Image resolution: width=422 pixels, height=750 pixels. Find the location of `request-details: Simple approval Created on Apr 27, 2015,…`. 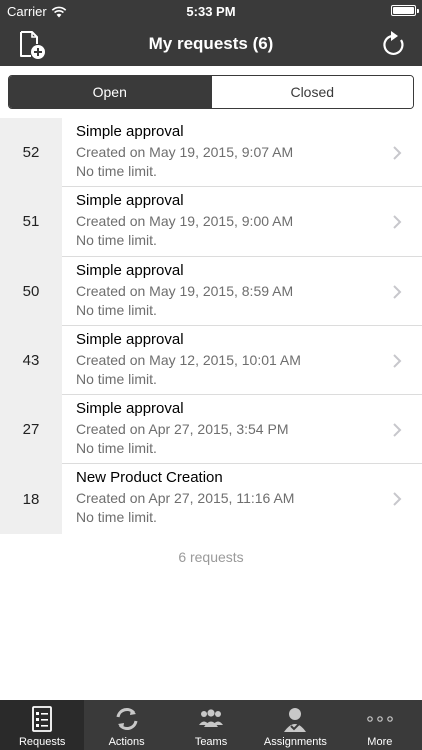

request-details: Simple approval Created on Apr 27, 2015,… is located at coordinates (242, 430).